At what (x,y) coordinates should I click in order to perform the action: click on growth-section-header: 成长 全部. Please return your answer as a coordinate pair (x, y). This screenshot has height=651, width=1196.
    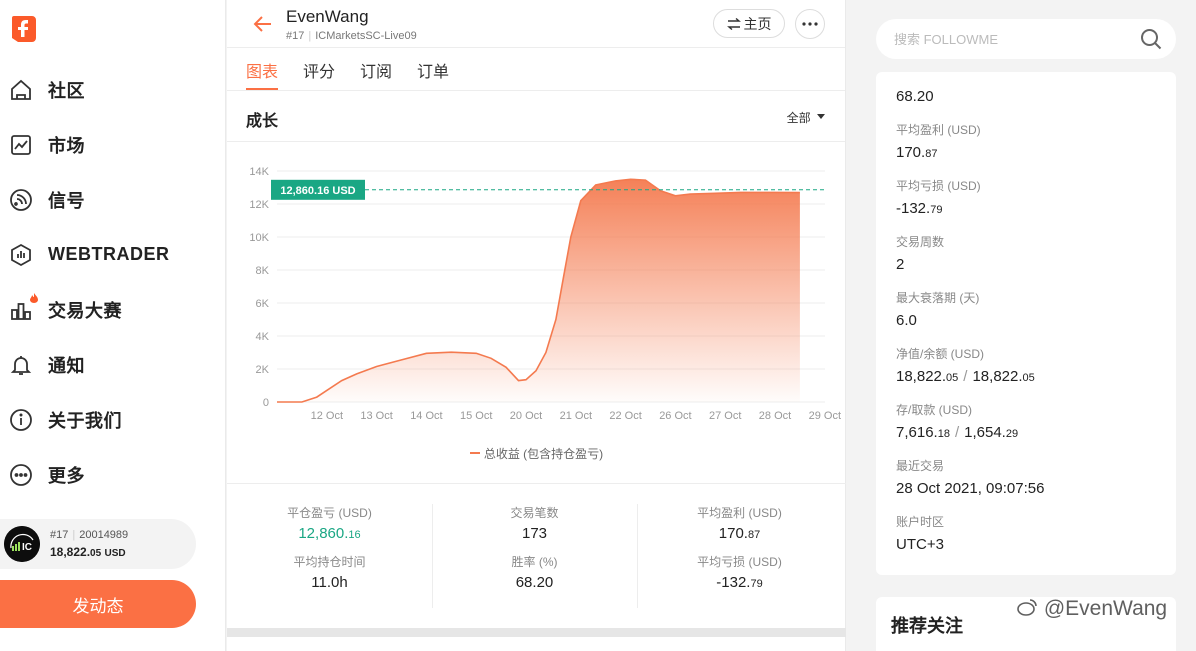
    Looking at the image, I should click on (536, 116).